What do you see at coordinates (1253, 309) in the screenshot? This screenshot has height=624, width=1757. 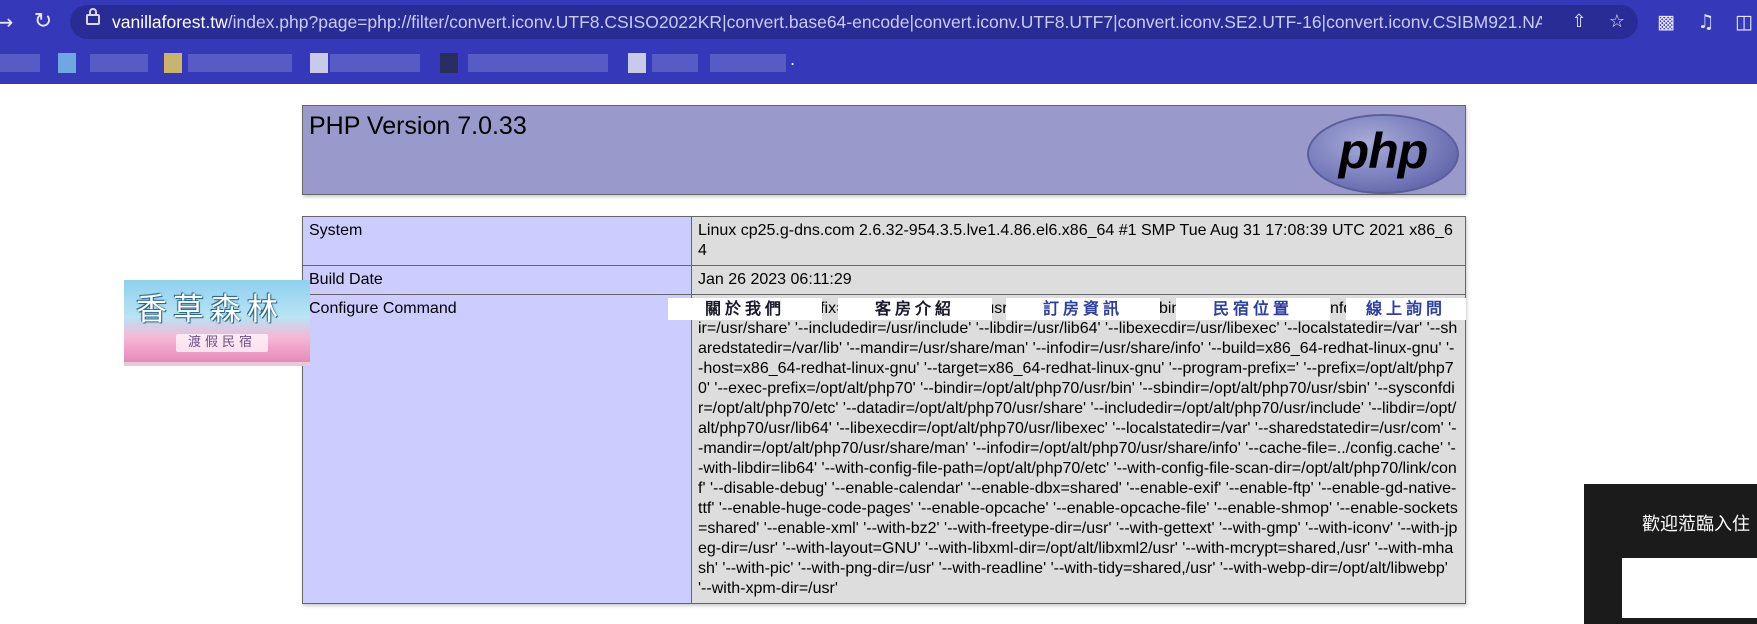 I see `menu-item-location: 民宿位置` at bounding box center [1253, 309].